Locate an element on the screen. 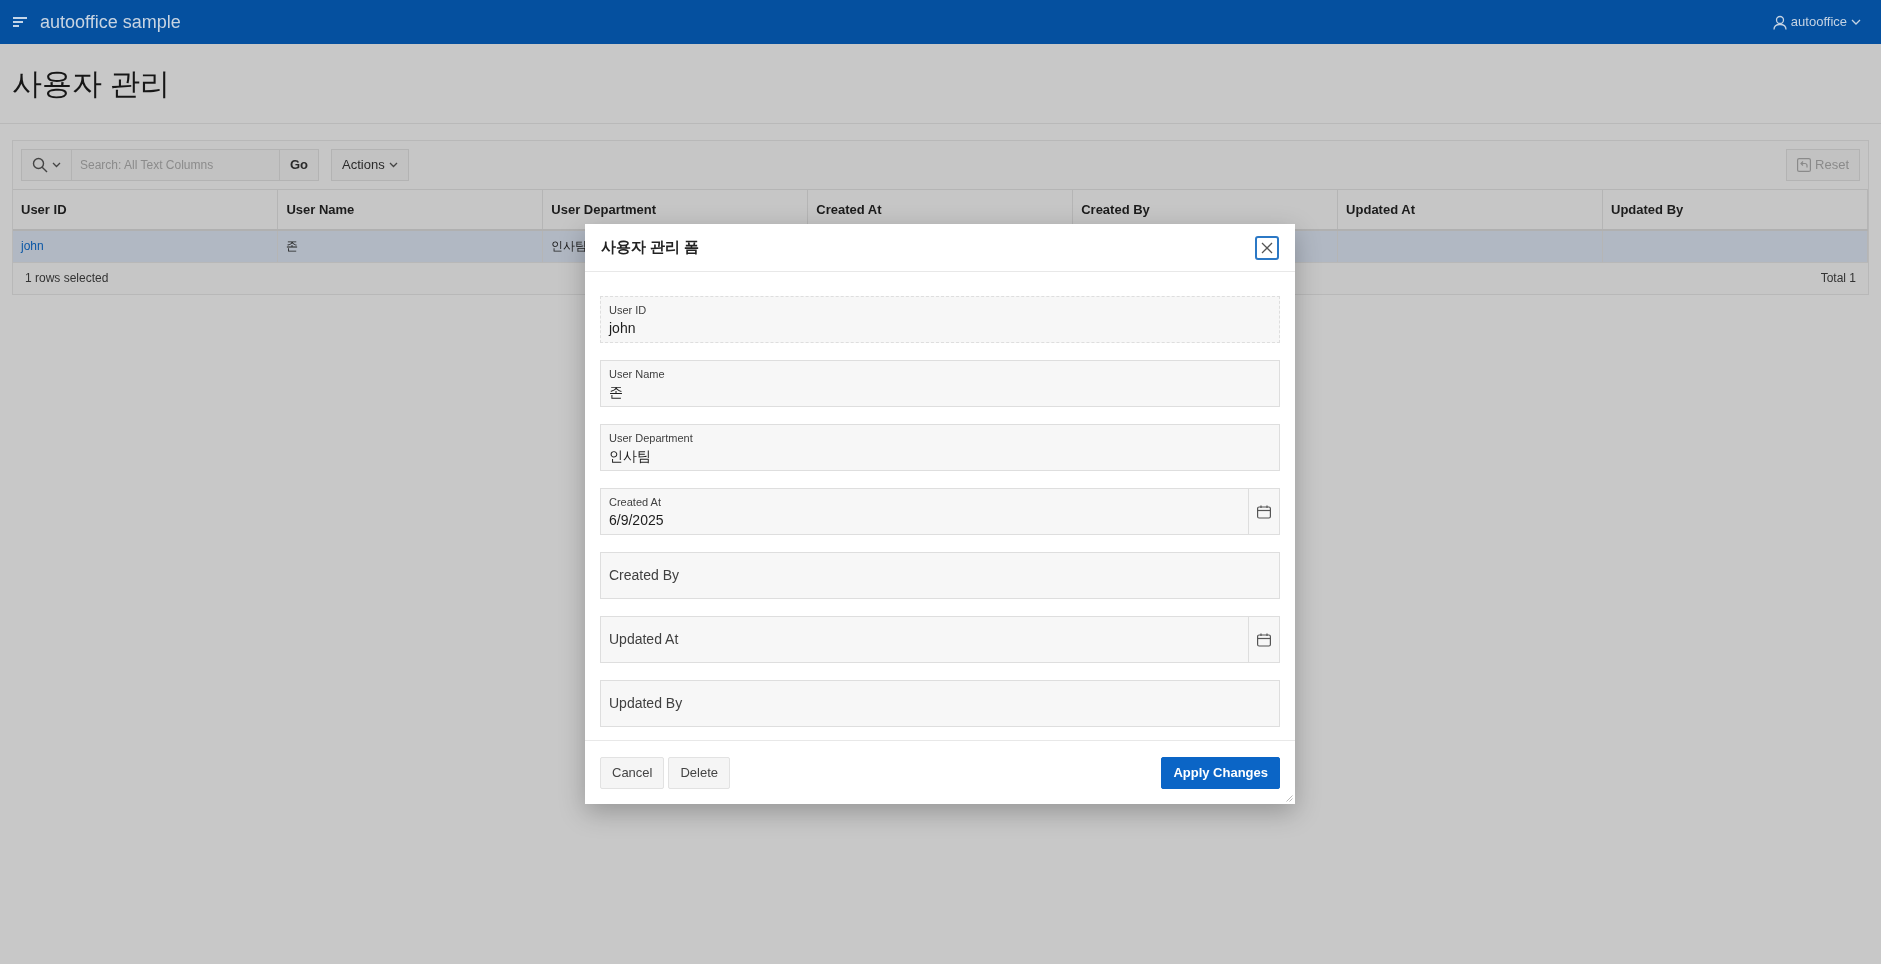 The width and height of the screenshot is (1881, 964). close-button is located at coordinates (1267, 247).